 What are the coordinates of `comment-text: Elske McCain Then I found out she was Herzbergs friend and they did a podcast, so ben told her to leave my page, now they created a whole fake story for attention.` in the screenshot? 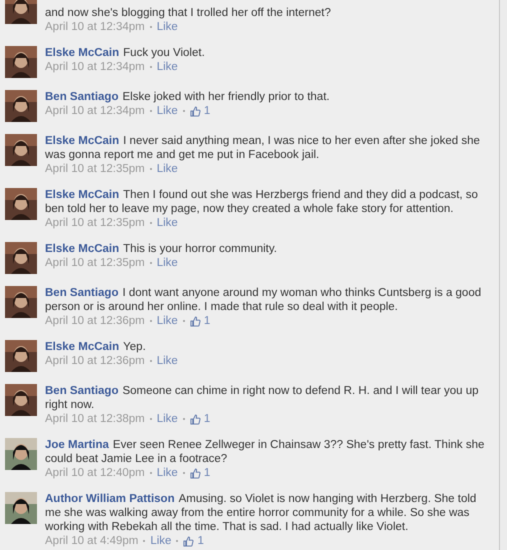 It's located at (262, 202).